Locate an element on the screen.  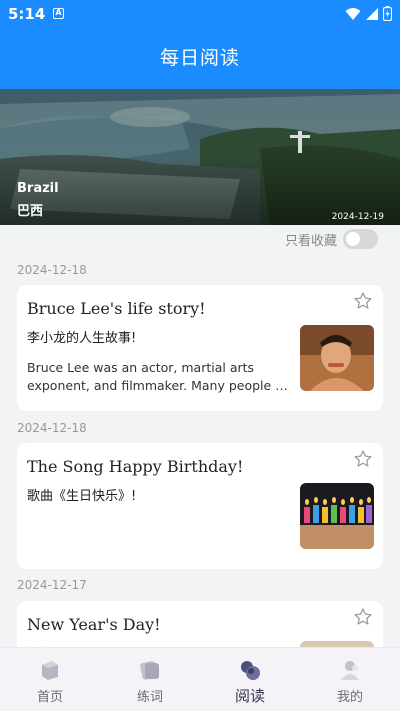
nav-item-home: 首页 is located at coordinates (50, 679).